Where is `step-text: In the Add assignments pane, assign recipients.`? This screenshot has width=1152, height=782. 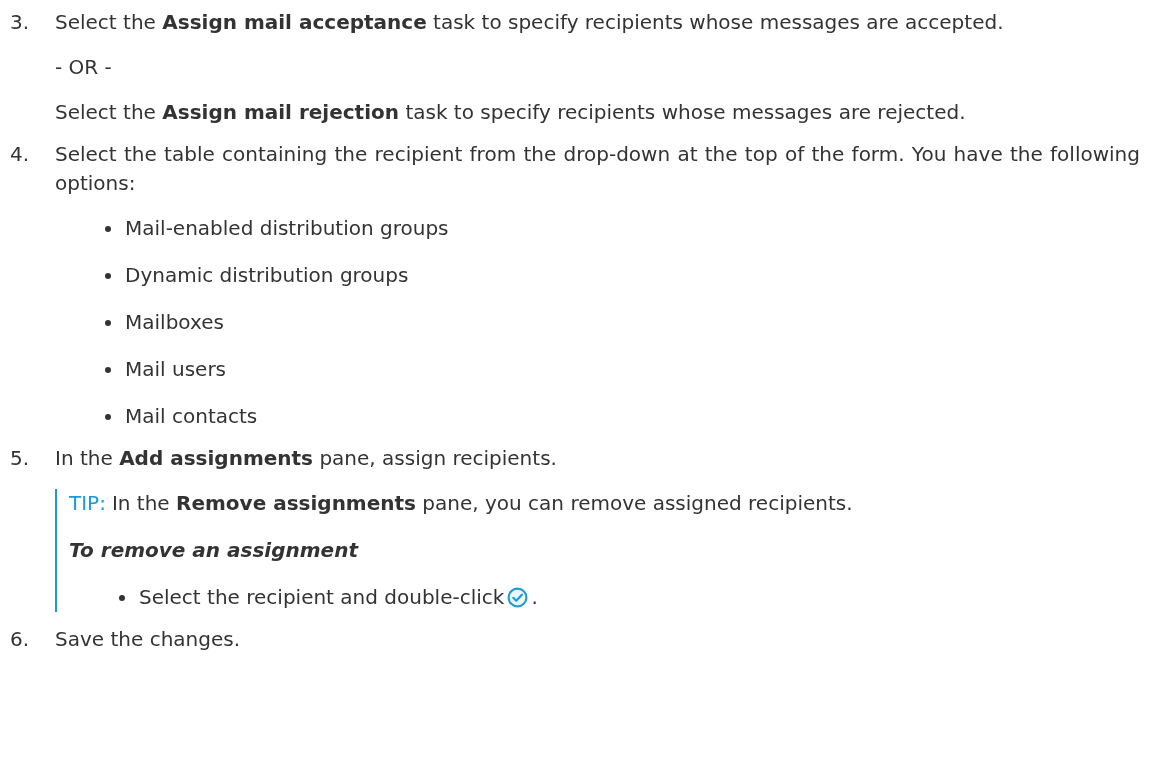 step-text: In the Add assignments pane, assign recipients. is located at coordinates (306, 458).